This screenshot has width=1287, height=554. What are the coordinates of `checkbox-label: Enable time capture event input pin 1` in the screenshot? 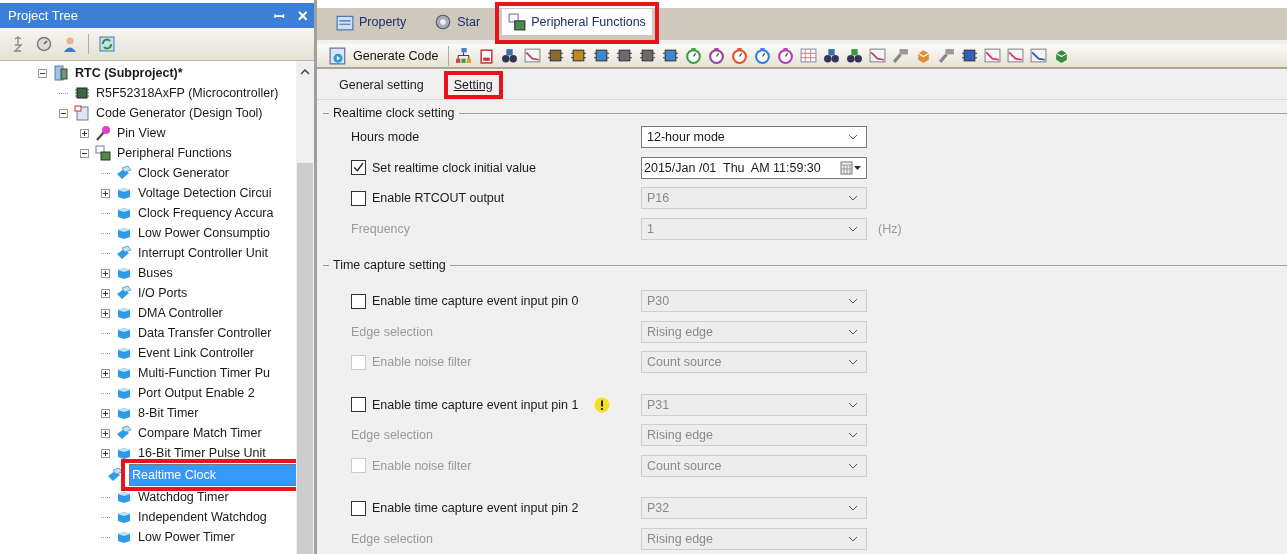 It's located at (475, 404).